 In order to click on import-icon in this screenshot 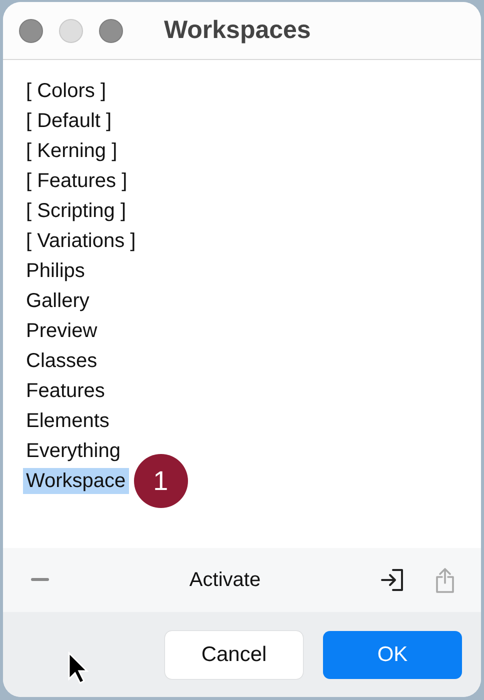, I will do `click(393, 580)`.